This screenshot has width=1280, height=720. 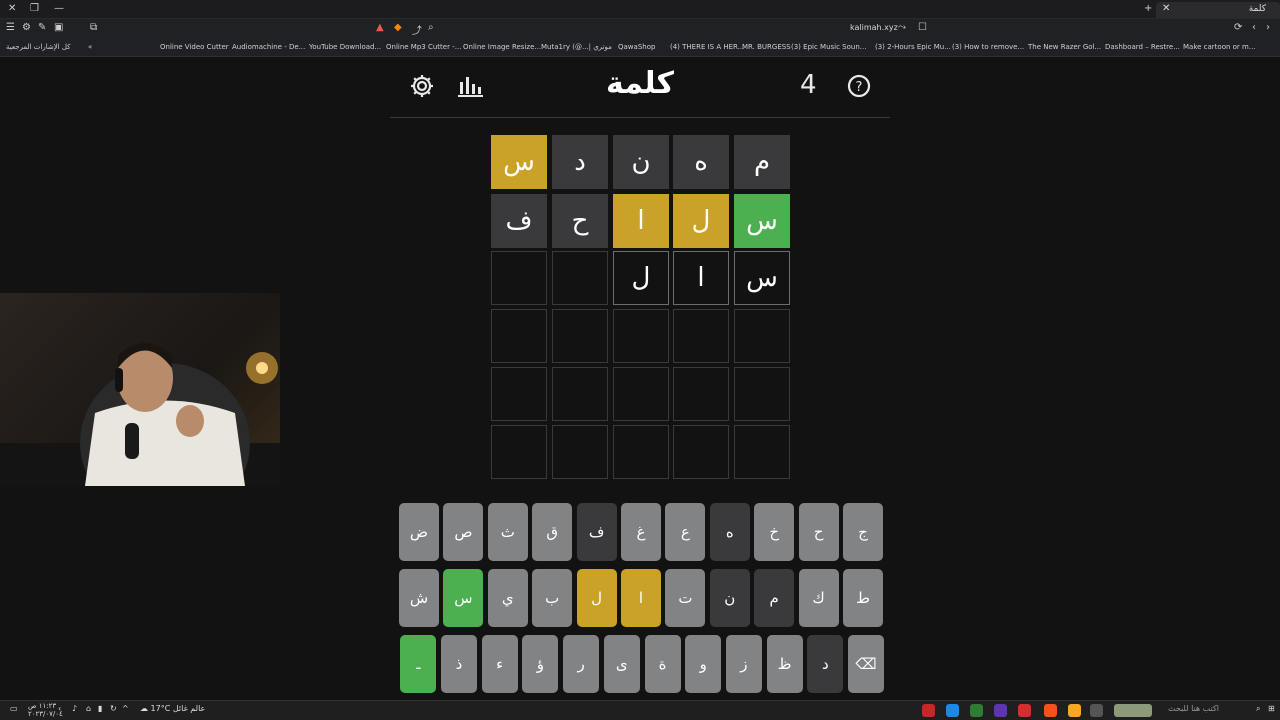 What do you see at coordinates (581, 664) in the screenshot?
I see `keyboard-key: ر` at bounding box center [581, 664].